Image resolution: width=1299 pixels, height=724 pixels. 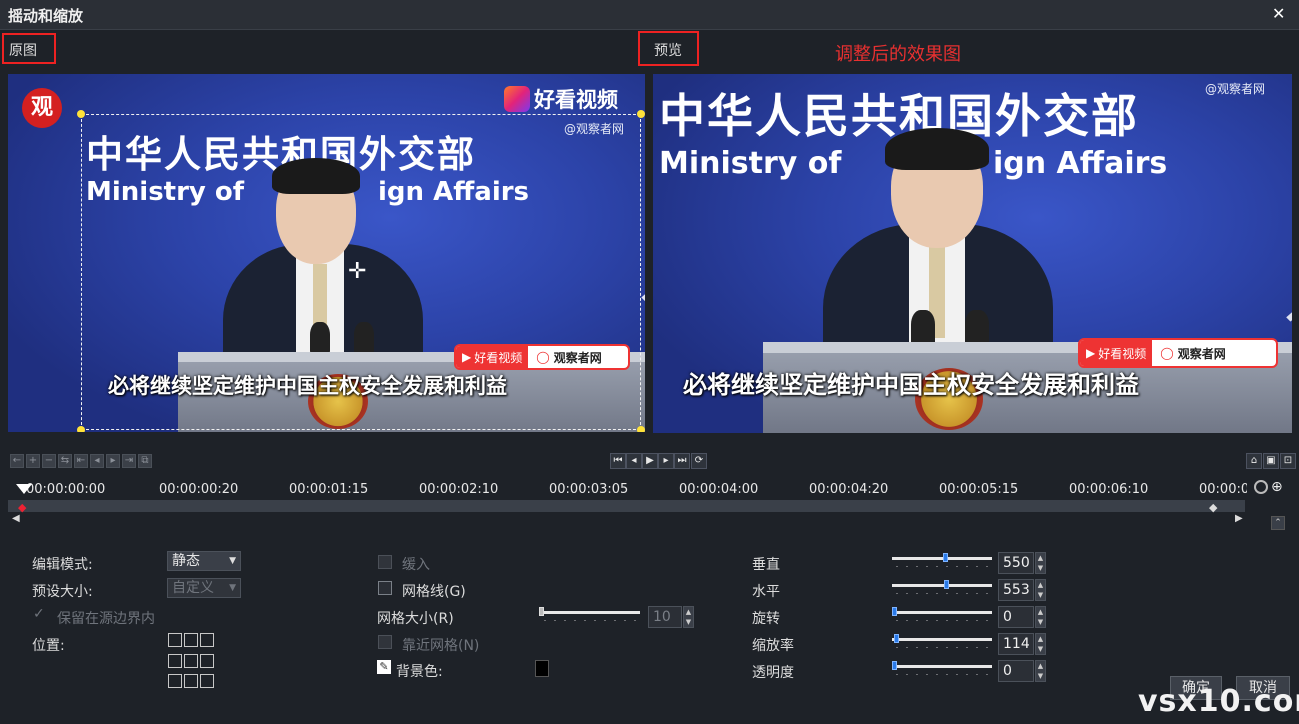 What do you see at coordinates (1109, 489) in the screenshot?
I see `timeline-tick: 00:00:06:10` at bounding box center [1109, 489].